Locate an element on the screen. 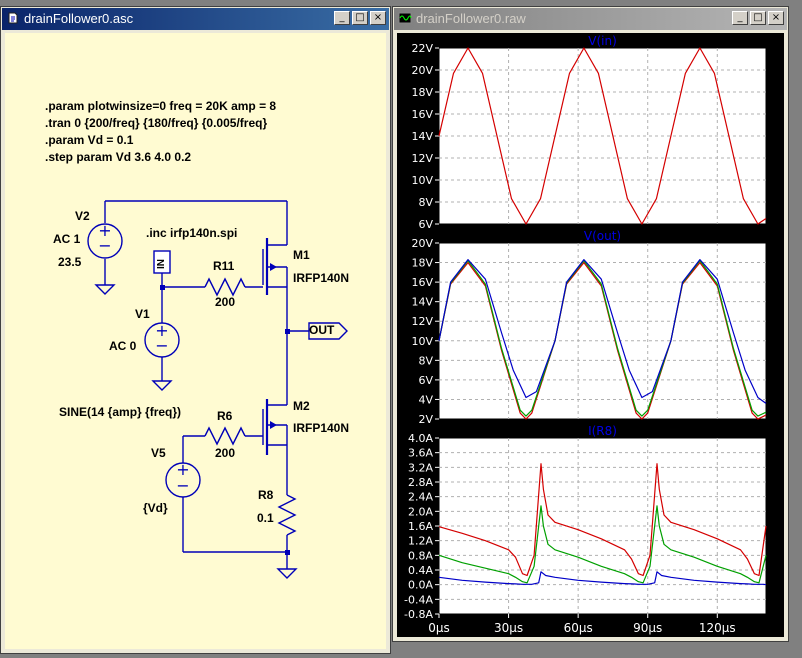 This screenshot has width=802, height=658. v2-ac: AC 1 is located at coordinates (67, 239).